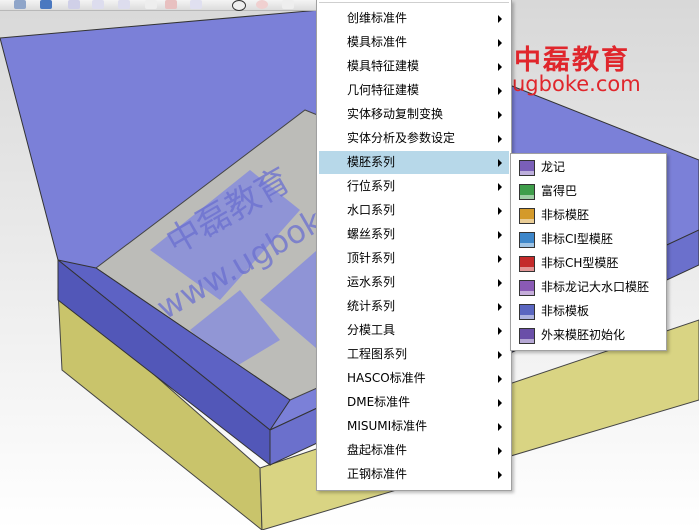 Image resolution: width=699 pixels, height=530 pixels. Describe the element at coordinates (386, 378) in the screenshot. I see `menu-item-label: HASCO标准件` at that location.